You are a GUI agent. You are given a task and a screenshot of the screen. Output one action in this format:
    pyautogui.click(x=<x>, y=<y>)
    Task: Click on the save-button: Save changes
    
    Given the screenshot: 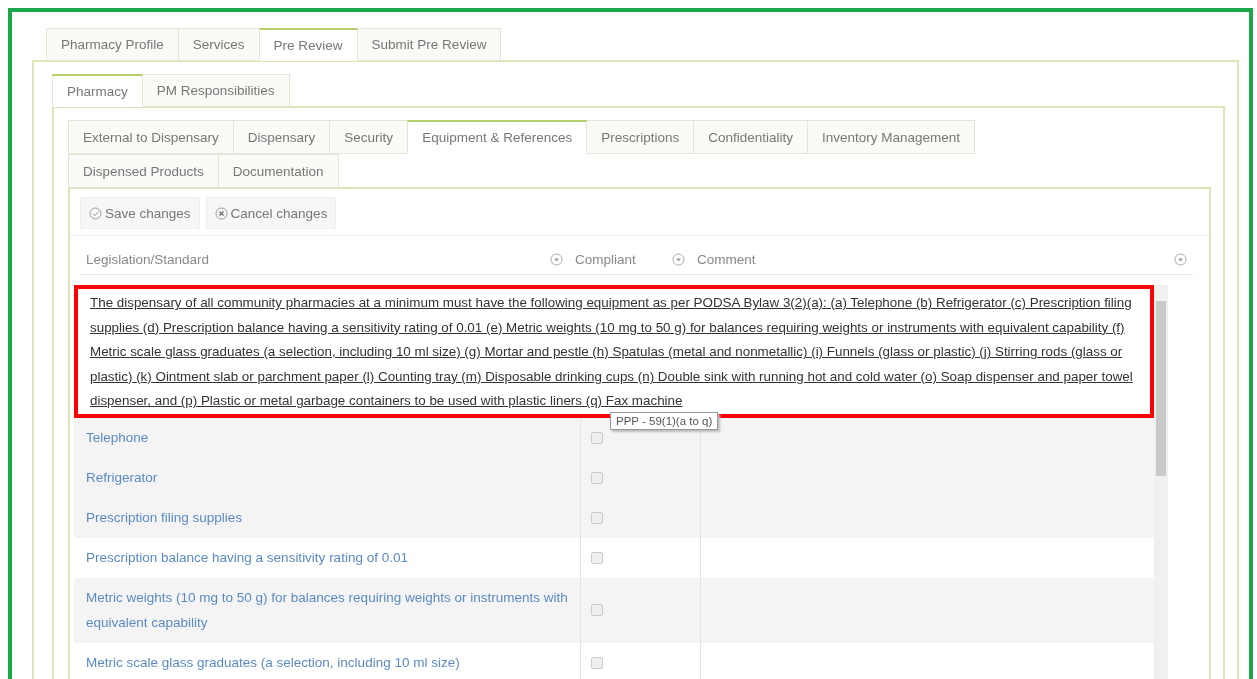 What is the action you would take?
    pyautogui.click(x=140, y=213)
    